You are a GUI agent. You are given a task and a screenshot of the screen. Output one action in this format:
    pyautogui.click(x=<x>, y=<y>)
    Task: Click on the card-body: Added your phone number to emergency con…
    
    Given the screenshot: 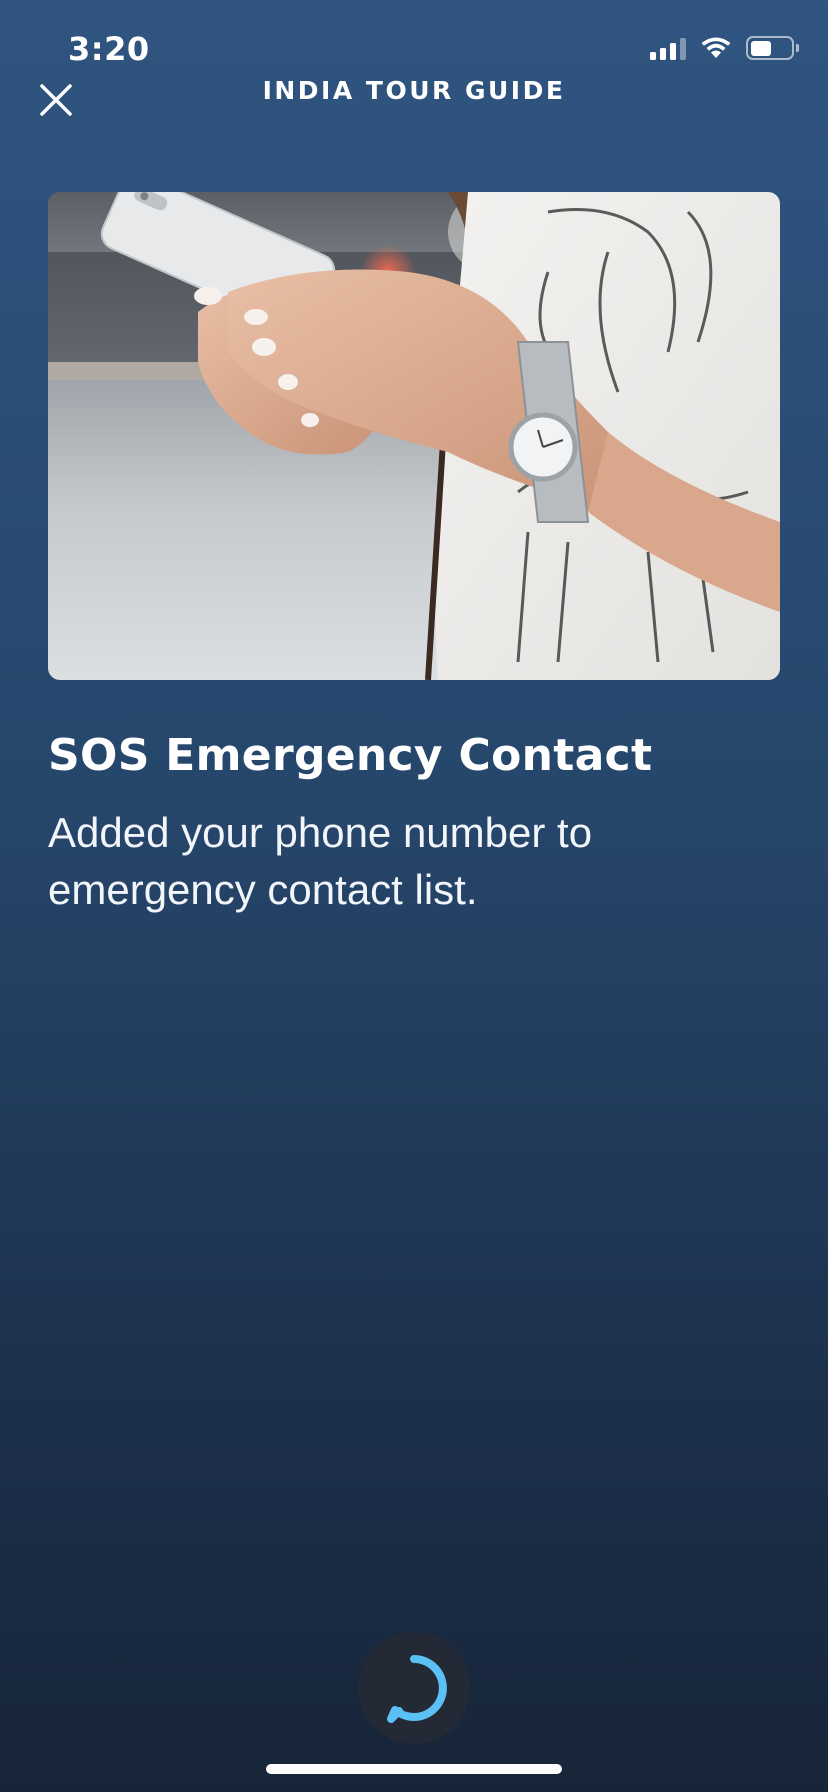 What is the action you would take?
    pyautogui.click(x=320, y=861)
    